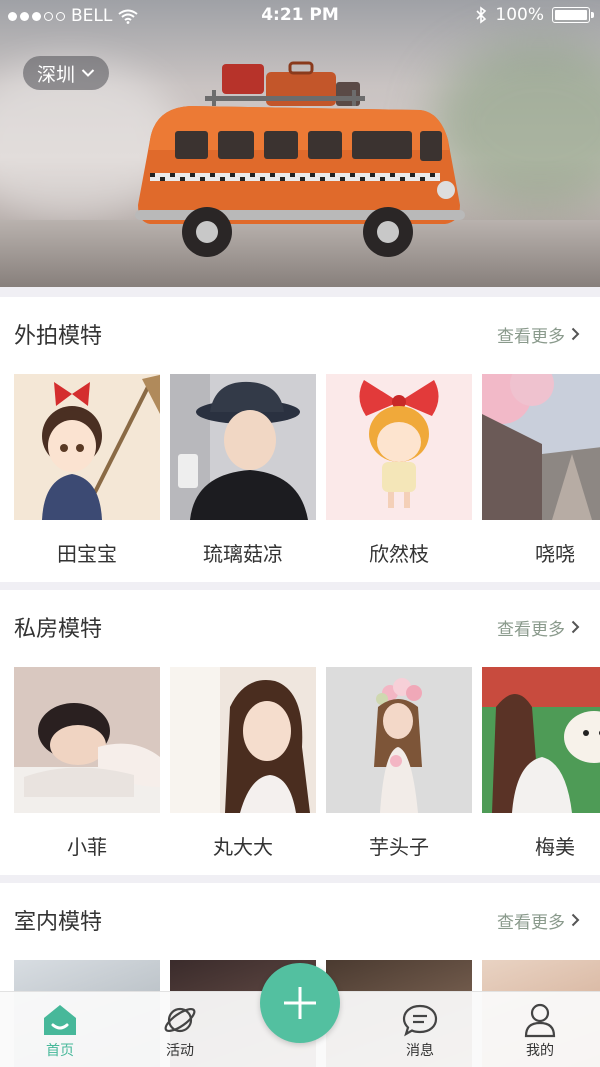  I want to click on planet-icon, so click(180, 1020).